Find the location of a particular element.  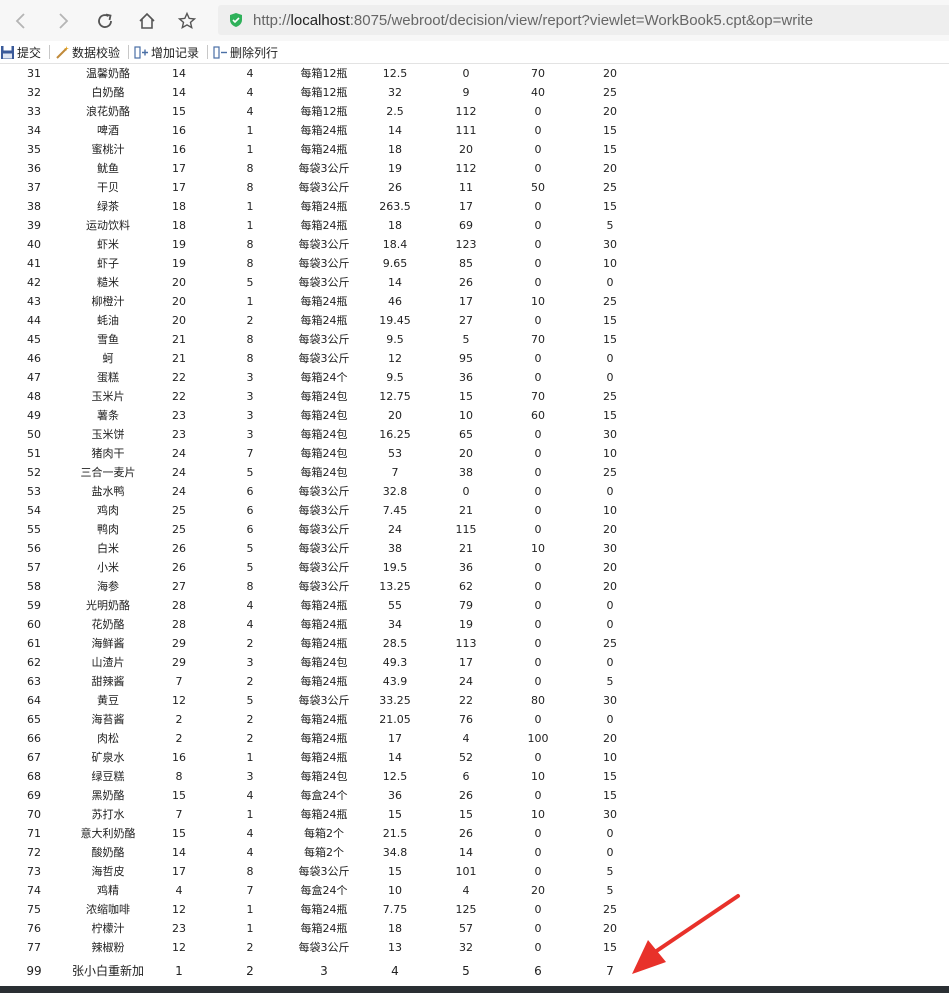

unit-quantity-cell: 每箱2个 is located at coordinates (324, 852).